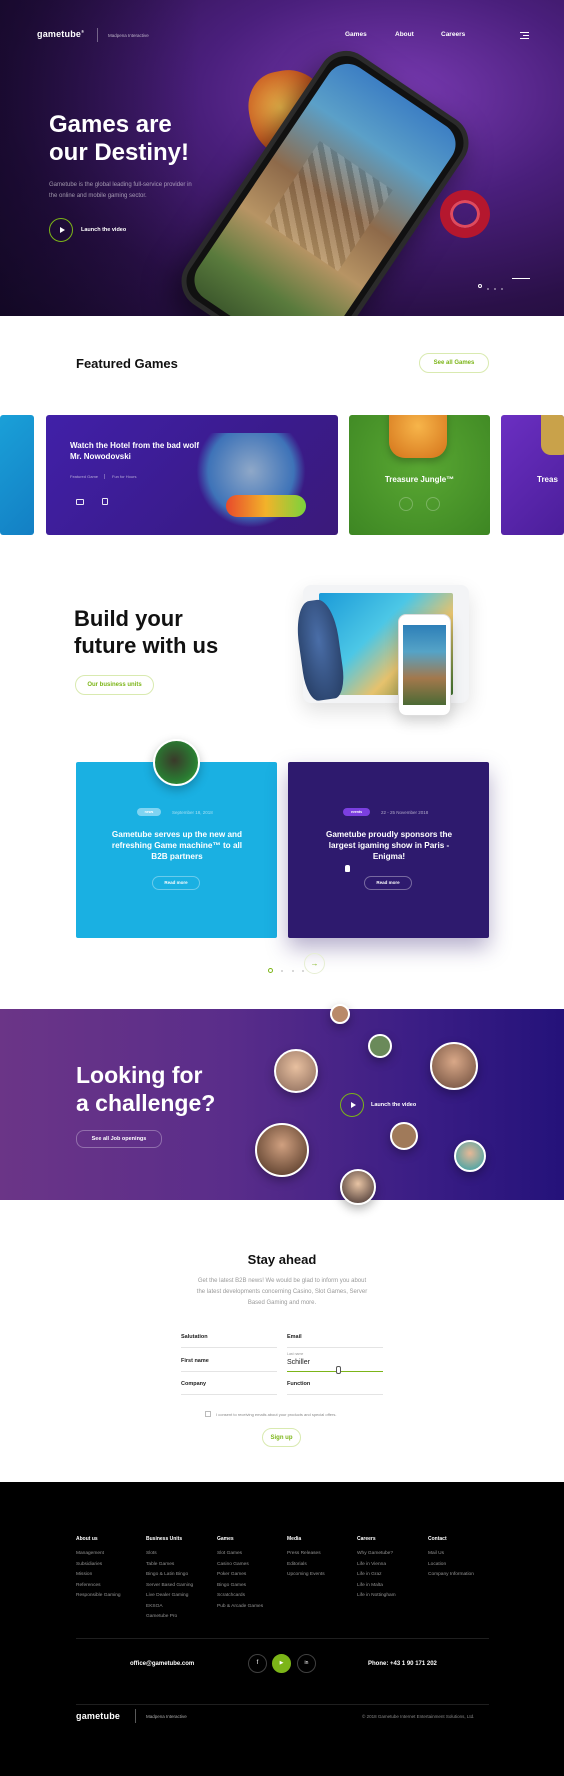 This screenshot has width=564, height=1776. What do you see at coordinates (524, 36) in the screenshot?
I see `hamburger-icon` at bounding box center [524, 36].